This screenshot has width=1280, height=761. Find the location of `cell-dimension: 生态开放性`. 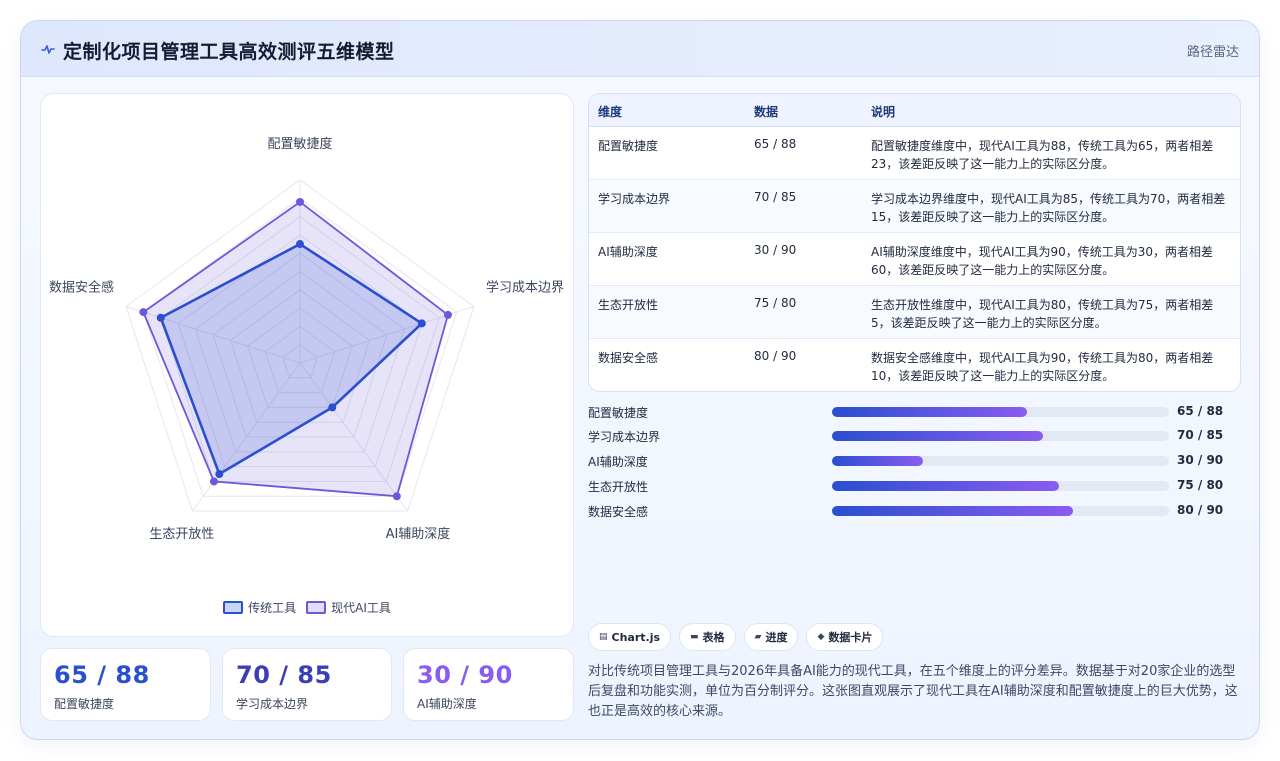

cell-dimension: 生态开放性 is located at coordinates (628, 305).